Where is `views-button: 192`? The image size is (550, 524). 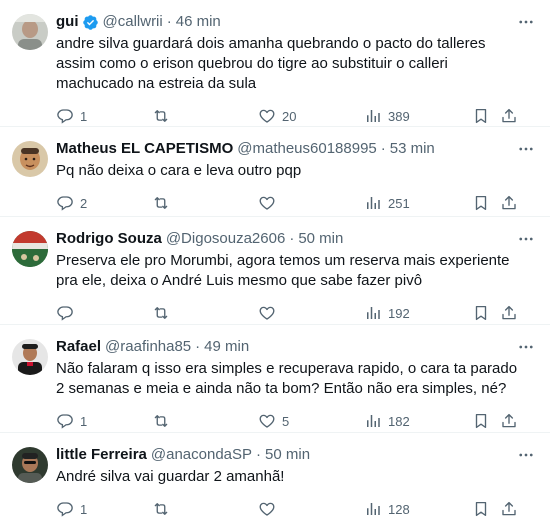
views-button: 192 is located at coordinates (418, 313).